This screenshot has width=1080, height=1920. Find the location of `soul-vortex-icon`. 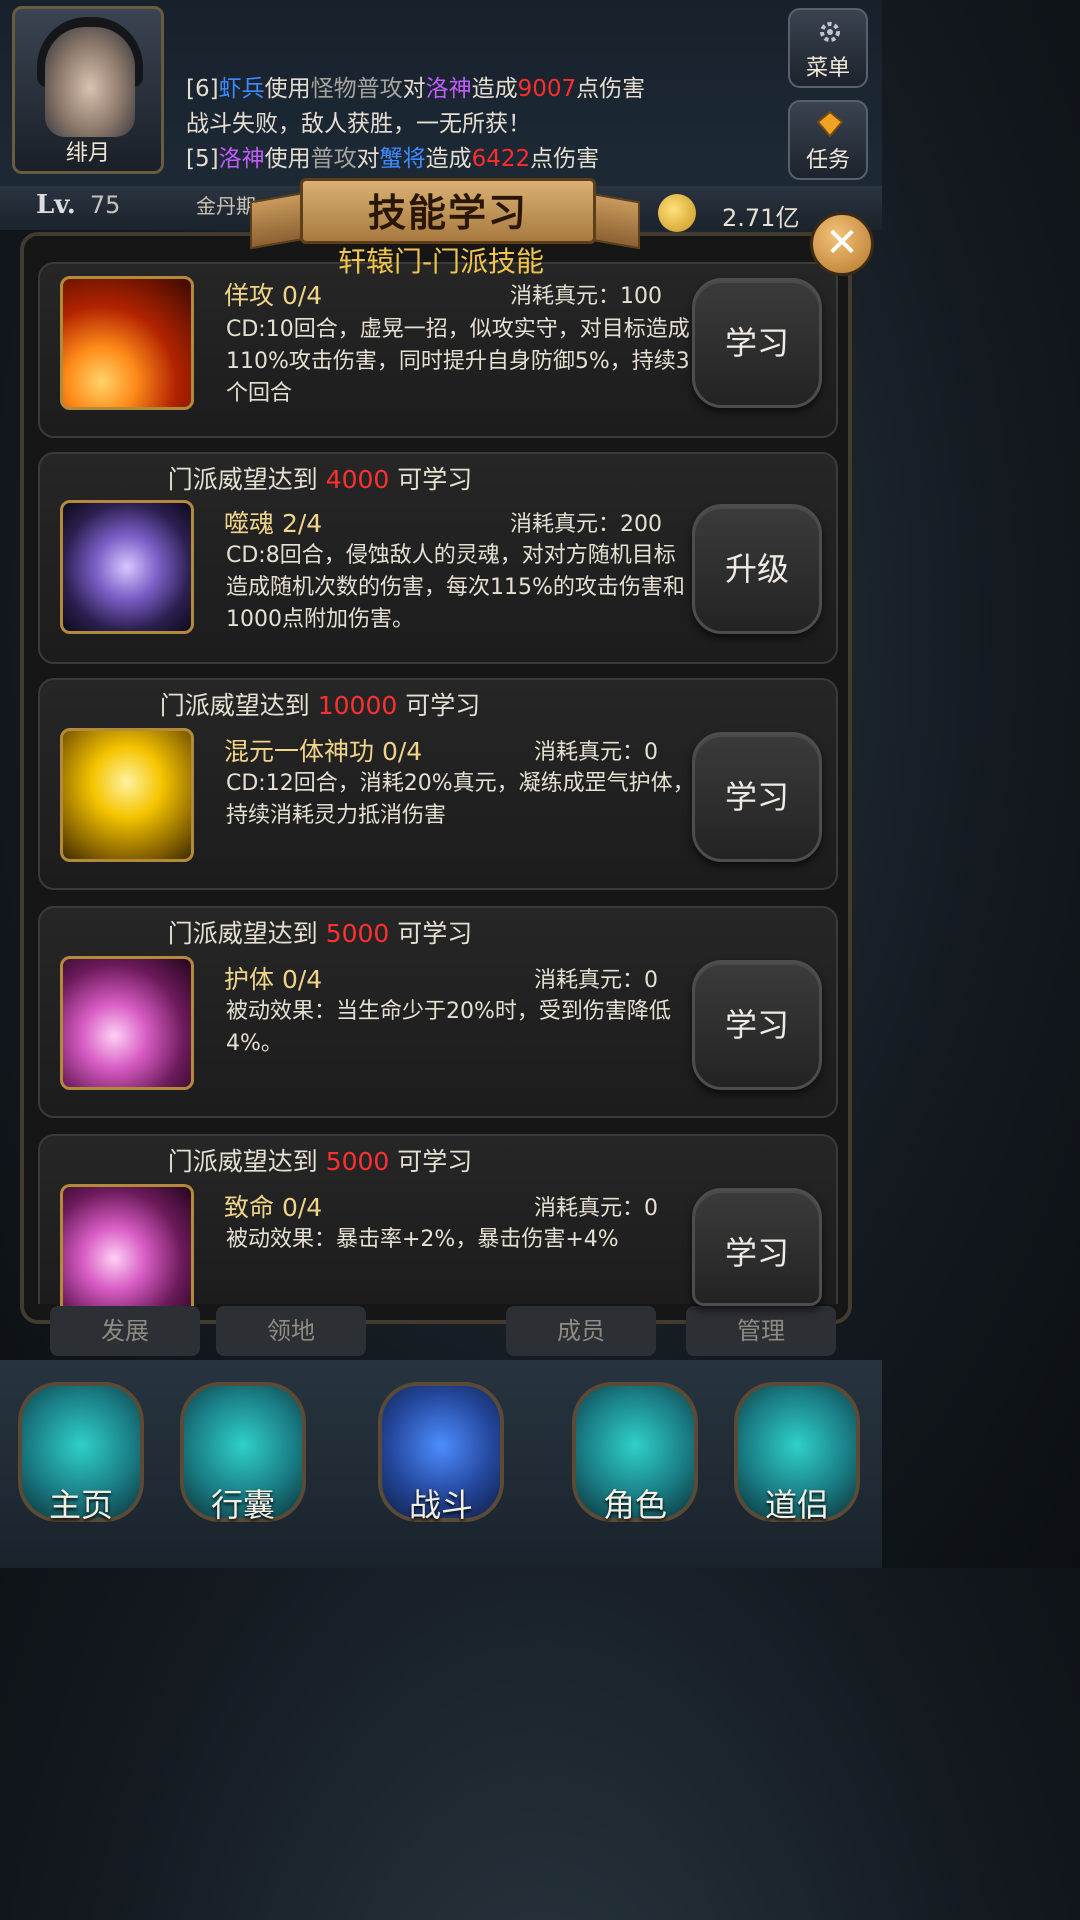

soul-vortex-icon is located at coordinates (127, 567).